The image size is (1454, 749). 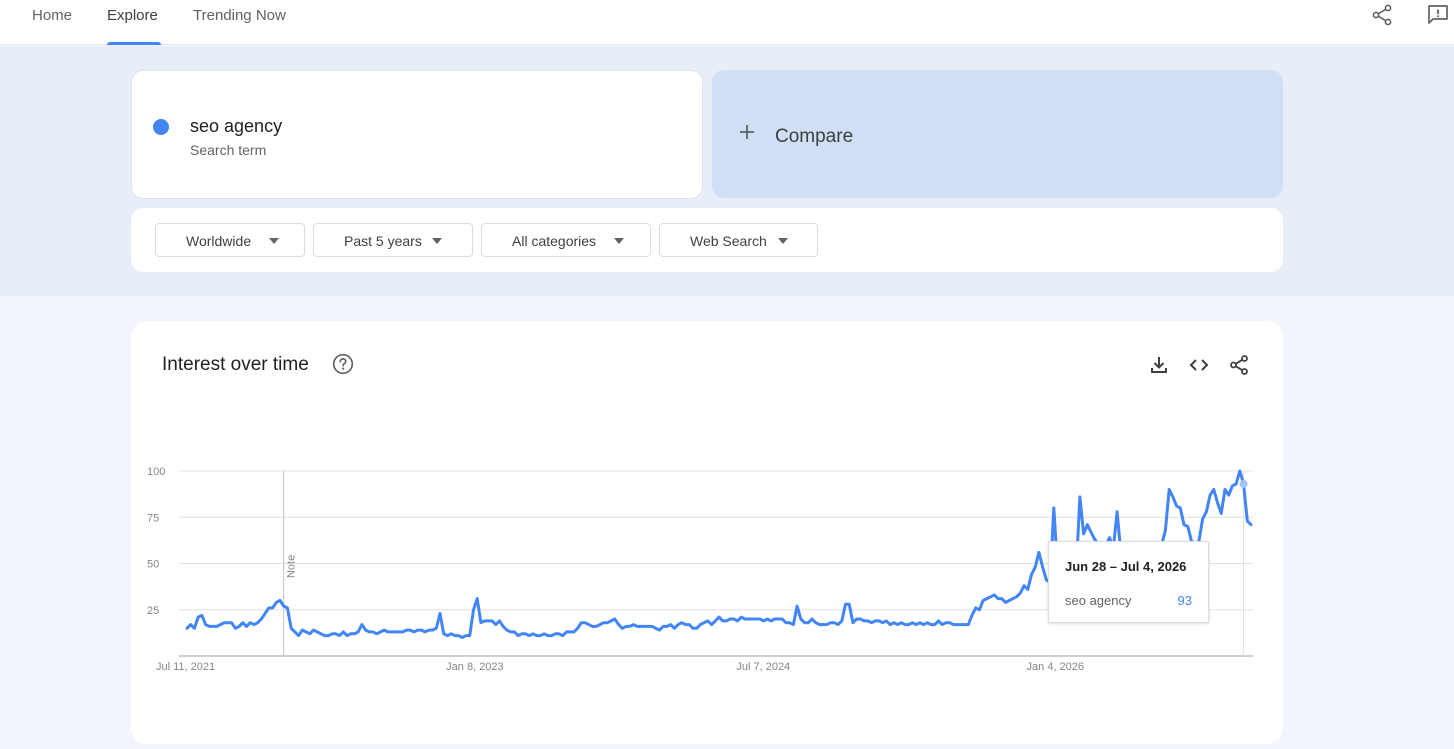 I want to click on compare-button: Compare, so click(x=997, y=134).